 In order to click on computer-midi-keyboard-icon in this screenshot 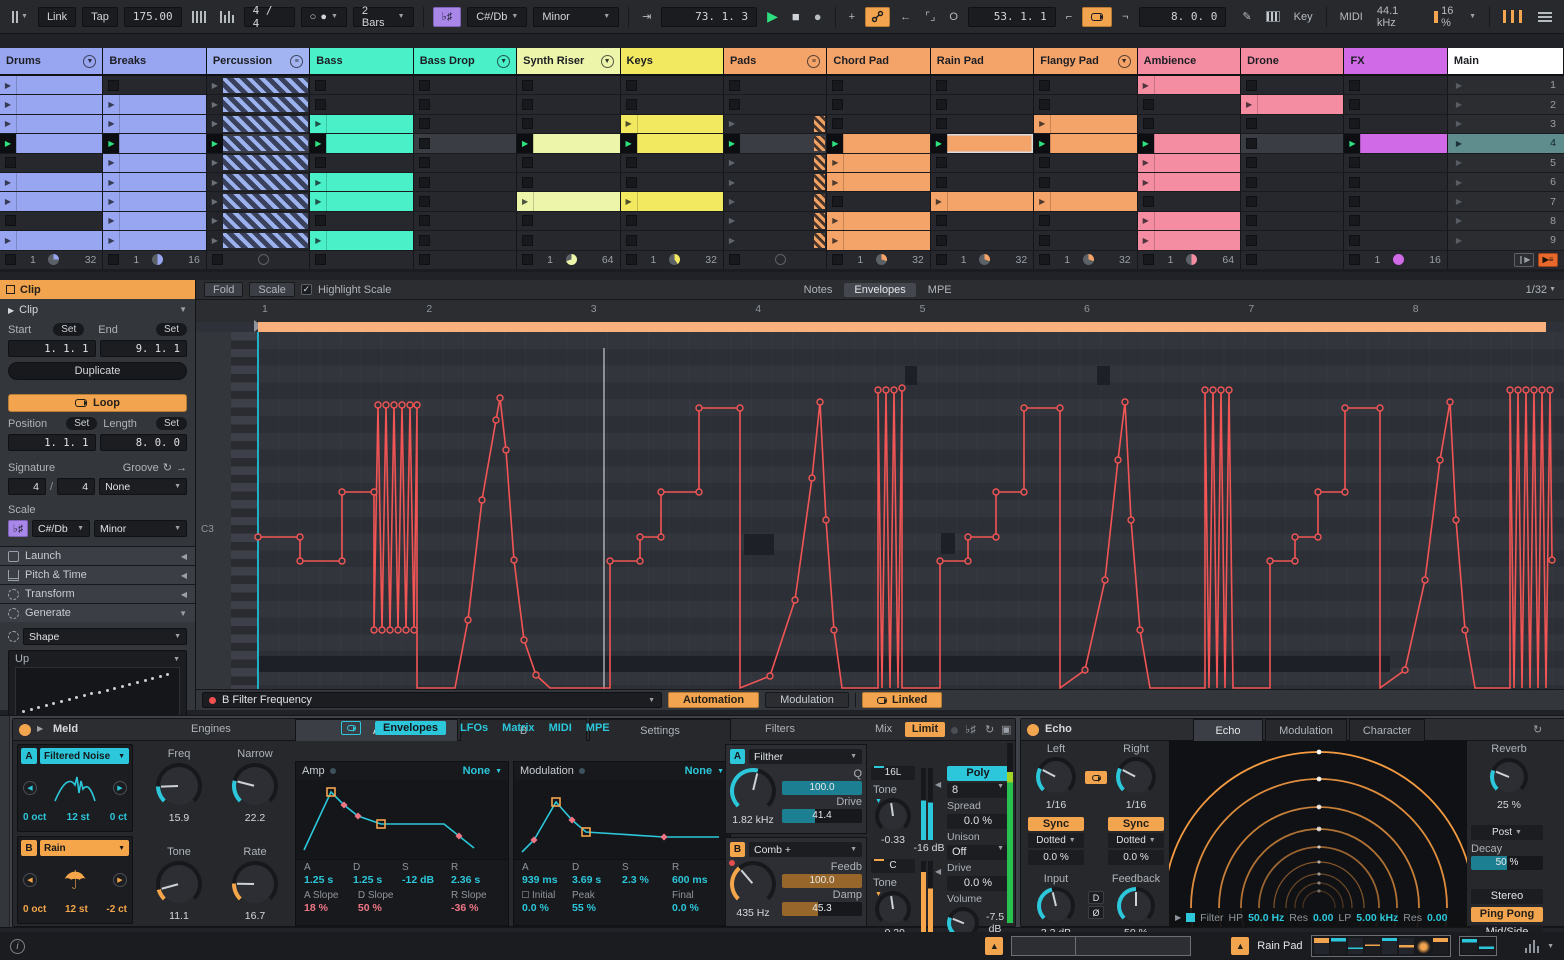, I will do `click(1273, 17)`.